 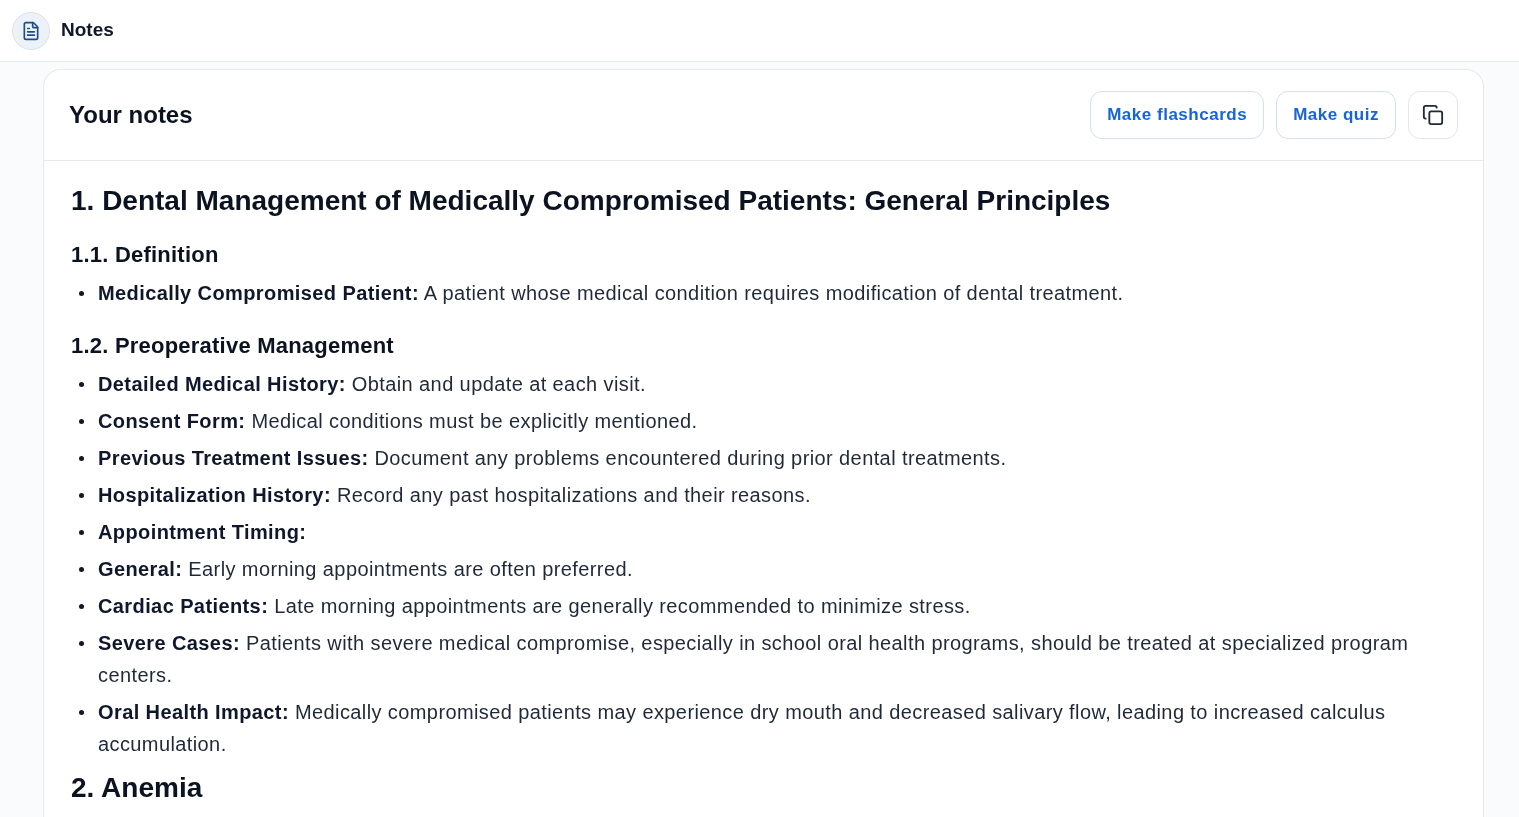 I want to click on bullet-text: Consent Form: Medical conditions must be explicitly mentioned., so click(x=398, y=421).